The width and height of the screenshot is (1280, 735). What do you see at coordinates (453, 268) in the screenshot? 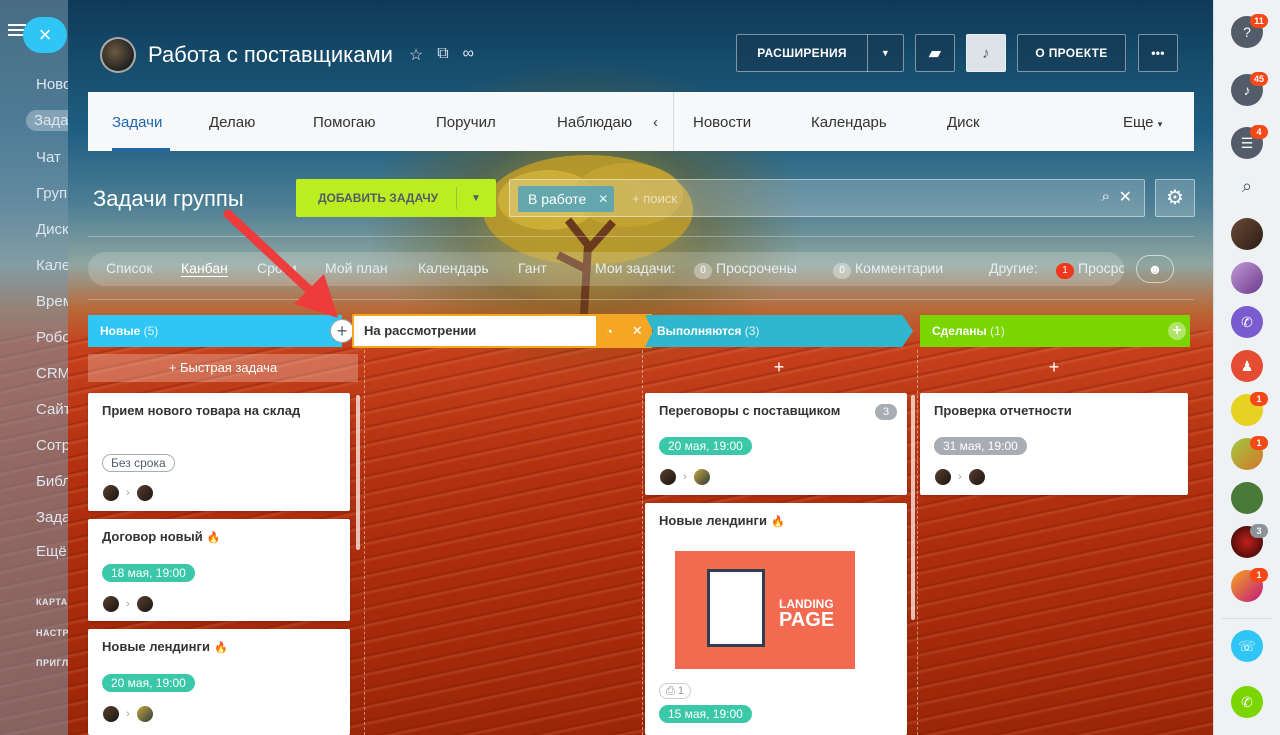
I see `view-calendar: Календарь` at bounding box center [453, 268].